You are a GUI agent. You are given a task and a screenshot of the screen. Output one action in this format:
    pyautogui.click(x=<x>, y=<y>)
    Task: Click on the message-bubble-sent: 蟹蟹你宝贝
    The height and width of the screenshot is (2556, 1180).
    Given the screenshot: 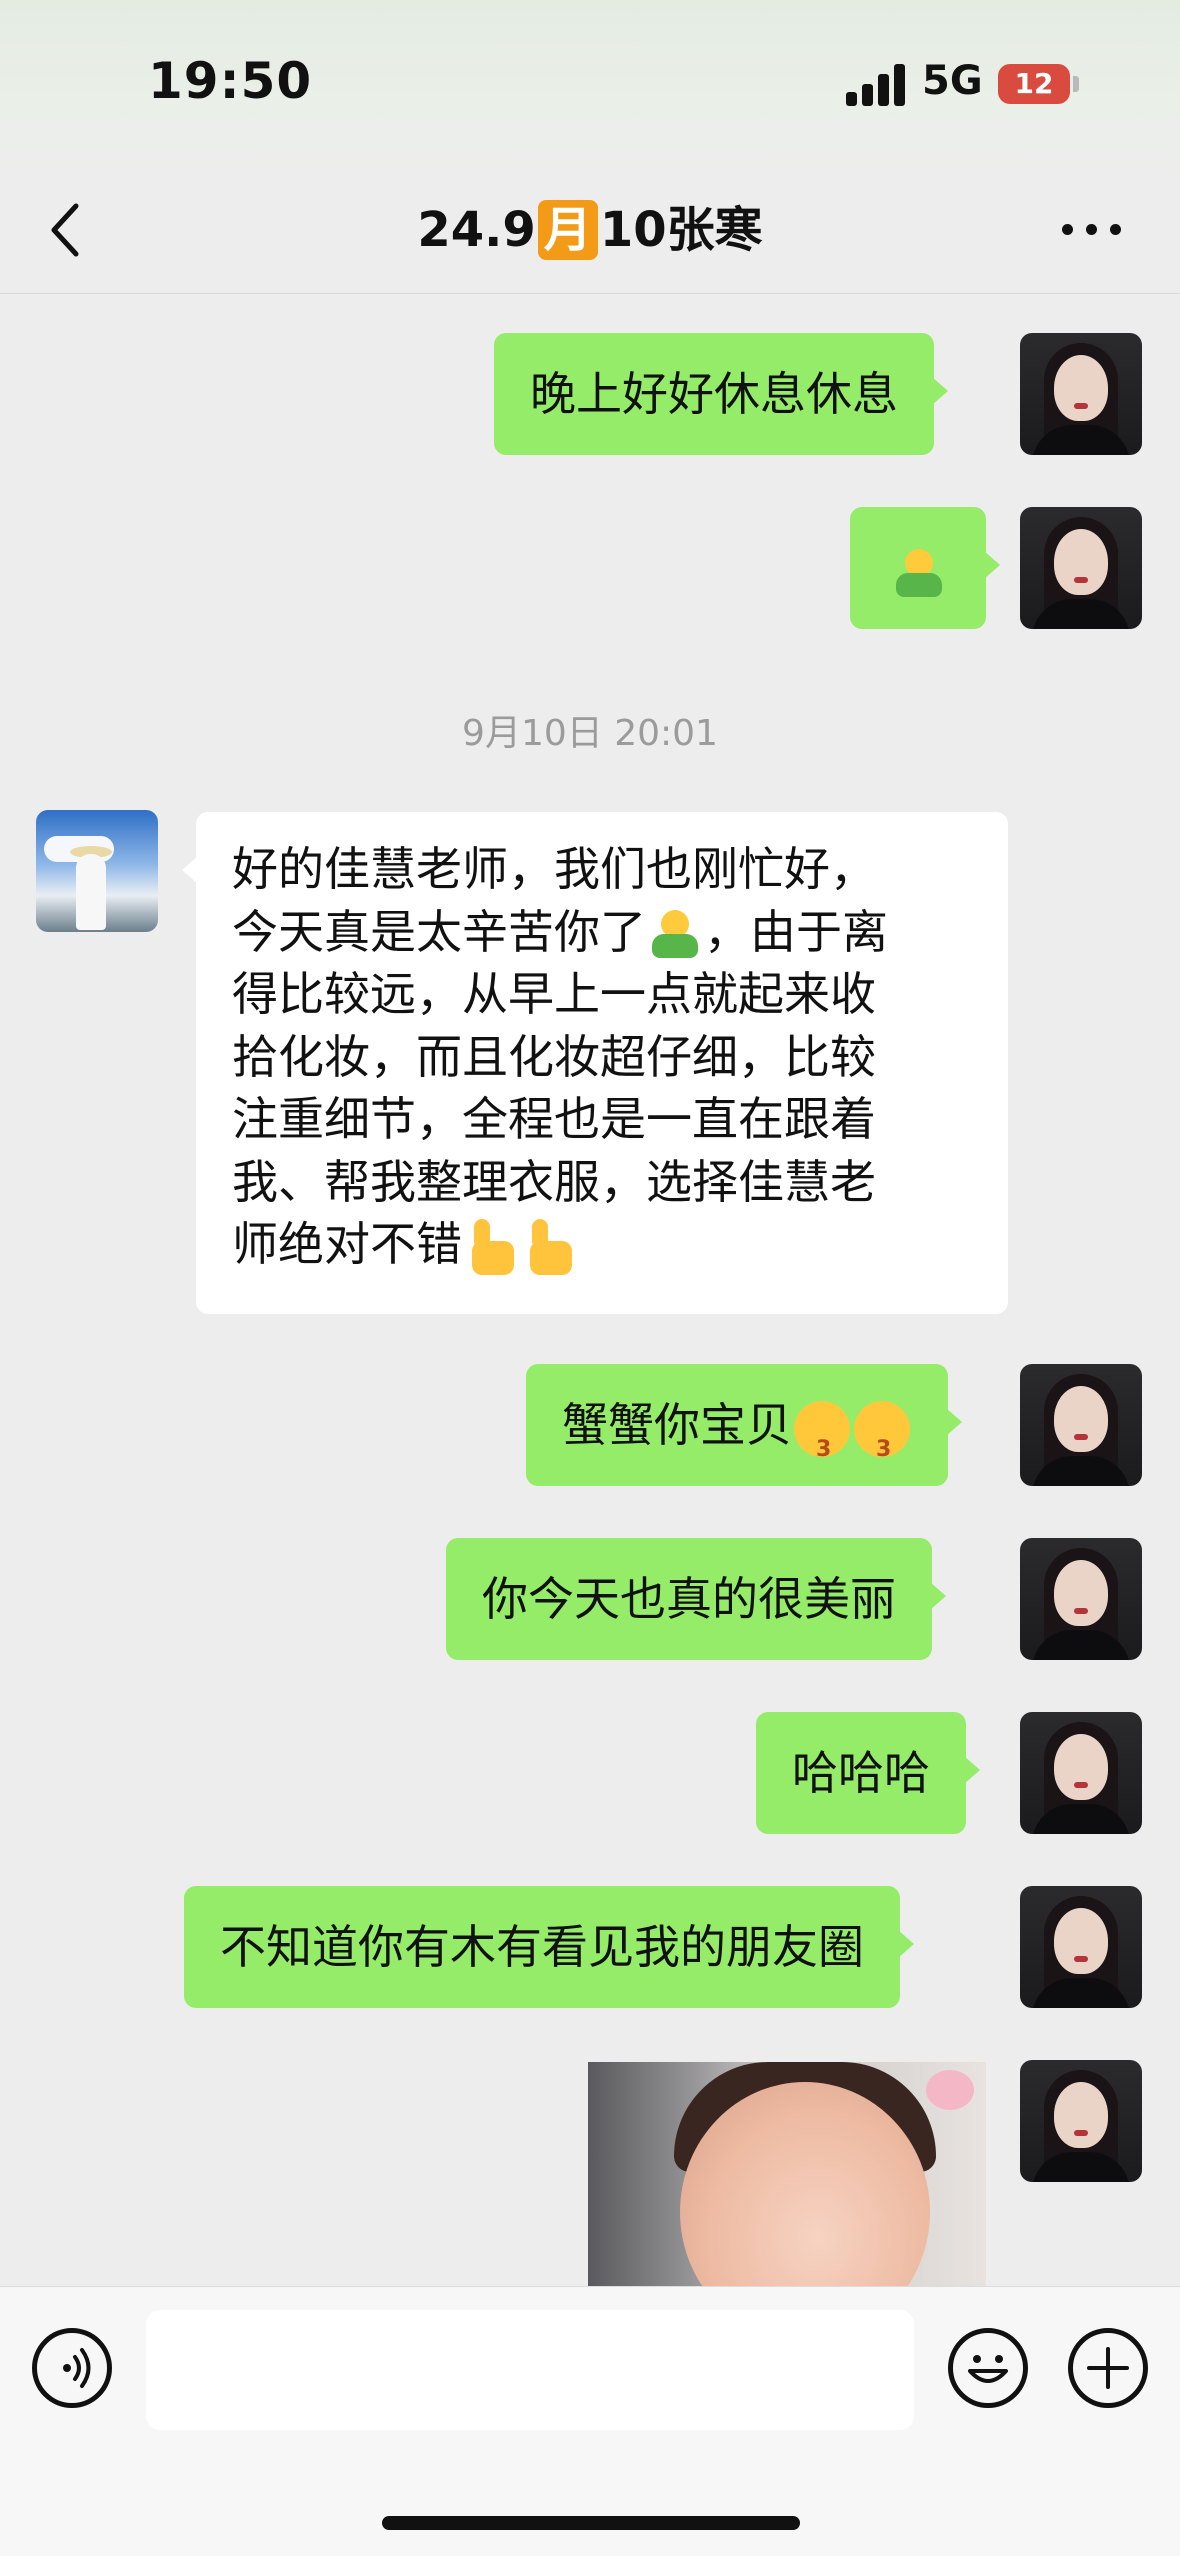 What is the action you would take?
    pyautogui.click(x=744, y=1425)
    